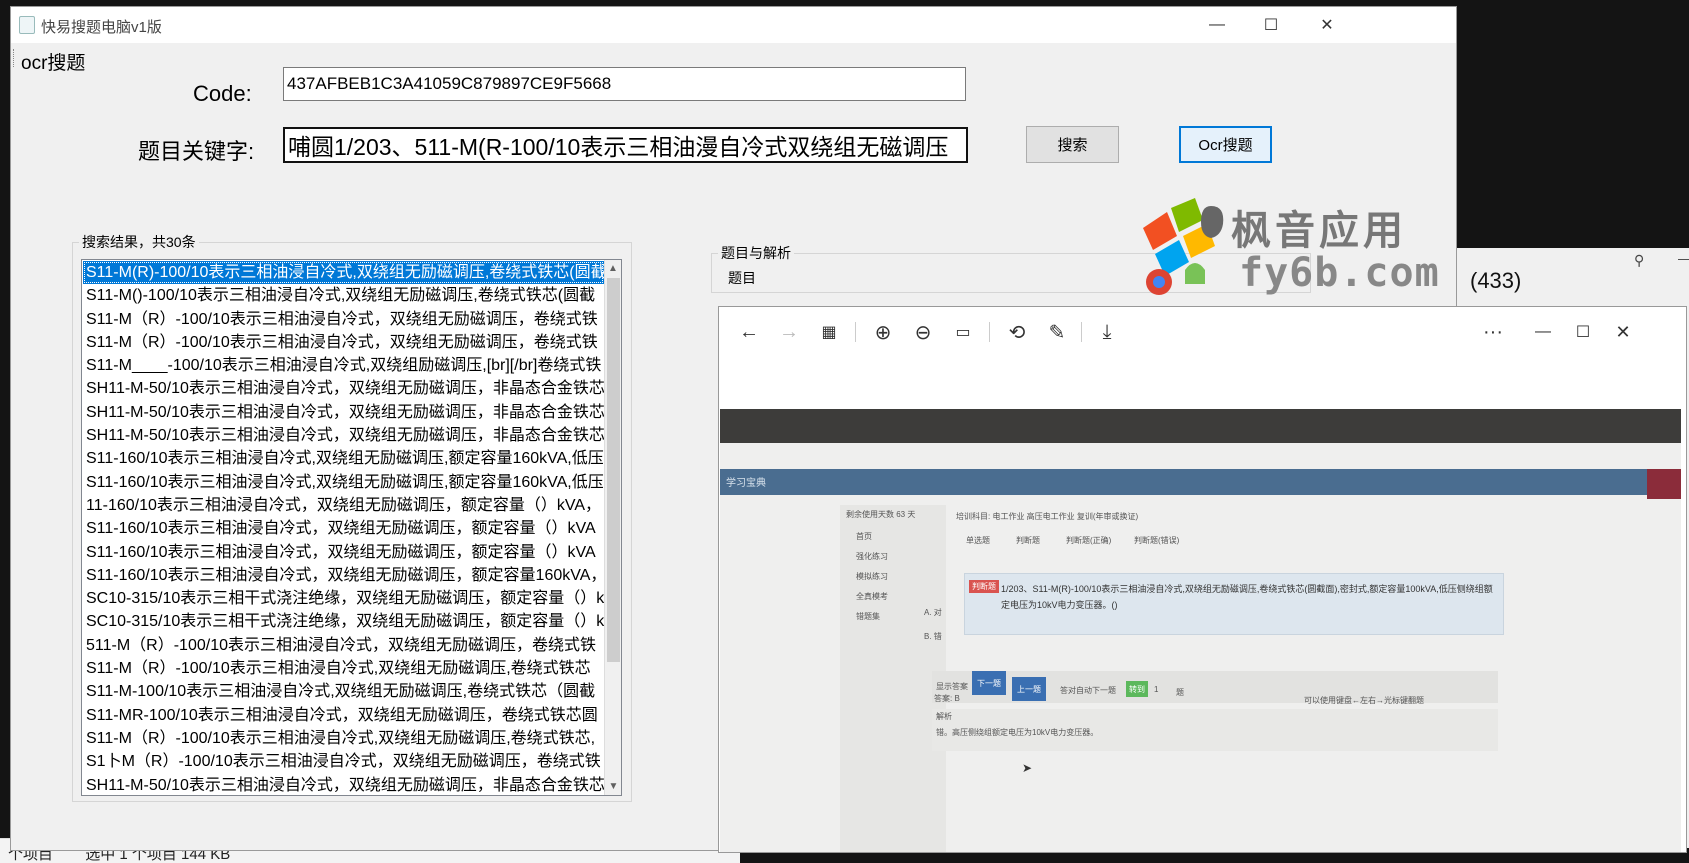 The image size is (1689, 863). What do you see at coordinates (343, 761) in the screenshot?
I see `result-item: S1卜M（R）-100/10表示三相油浸自冷式，双绕组无励磁调压，卷绕式铁` at bounding box center [343, 761].